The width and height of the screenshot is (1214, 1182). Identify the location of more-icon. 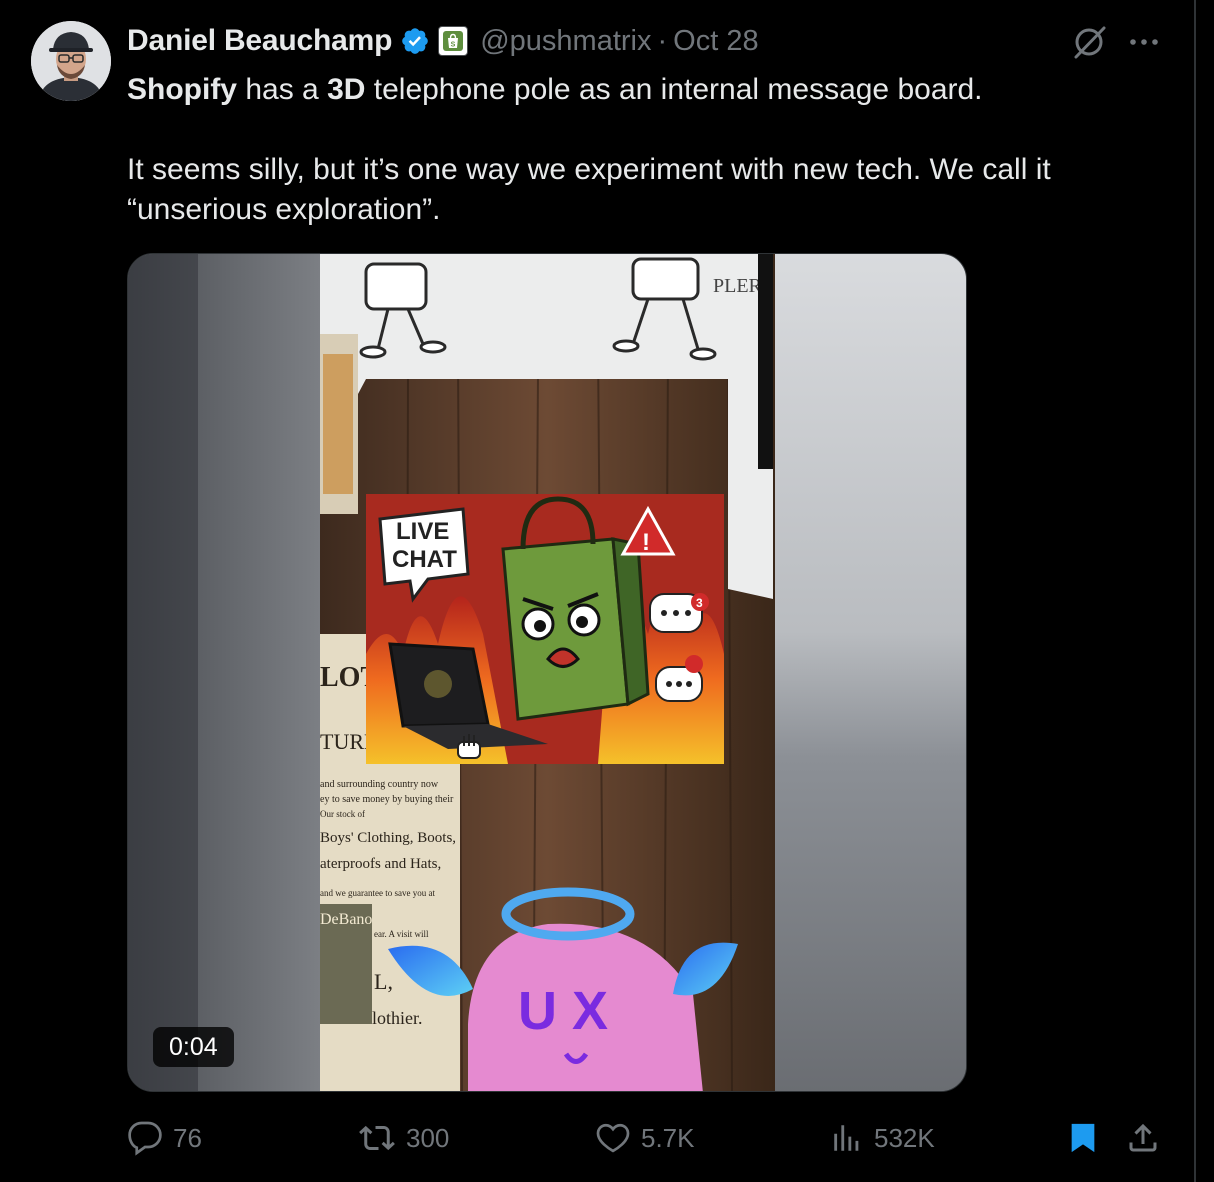
(1144, 42).